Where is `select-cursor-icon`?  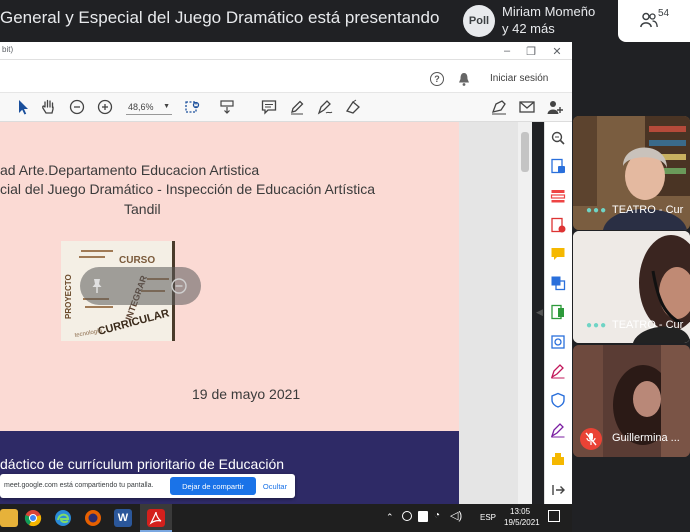 select-cursor-icon is located at coordinates (23, 107).